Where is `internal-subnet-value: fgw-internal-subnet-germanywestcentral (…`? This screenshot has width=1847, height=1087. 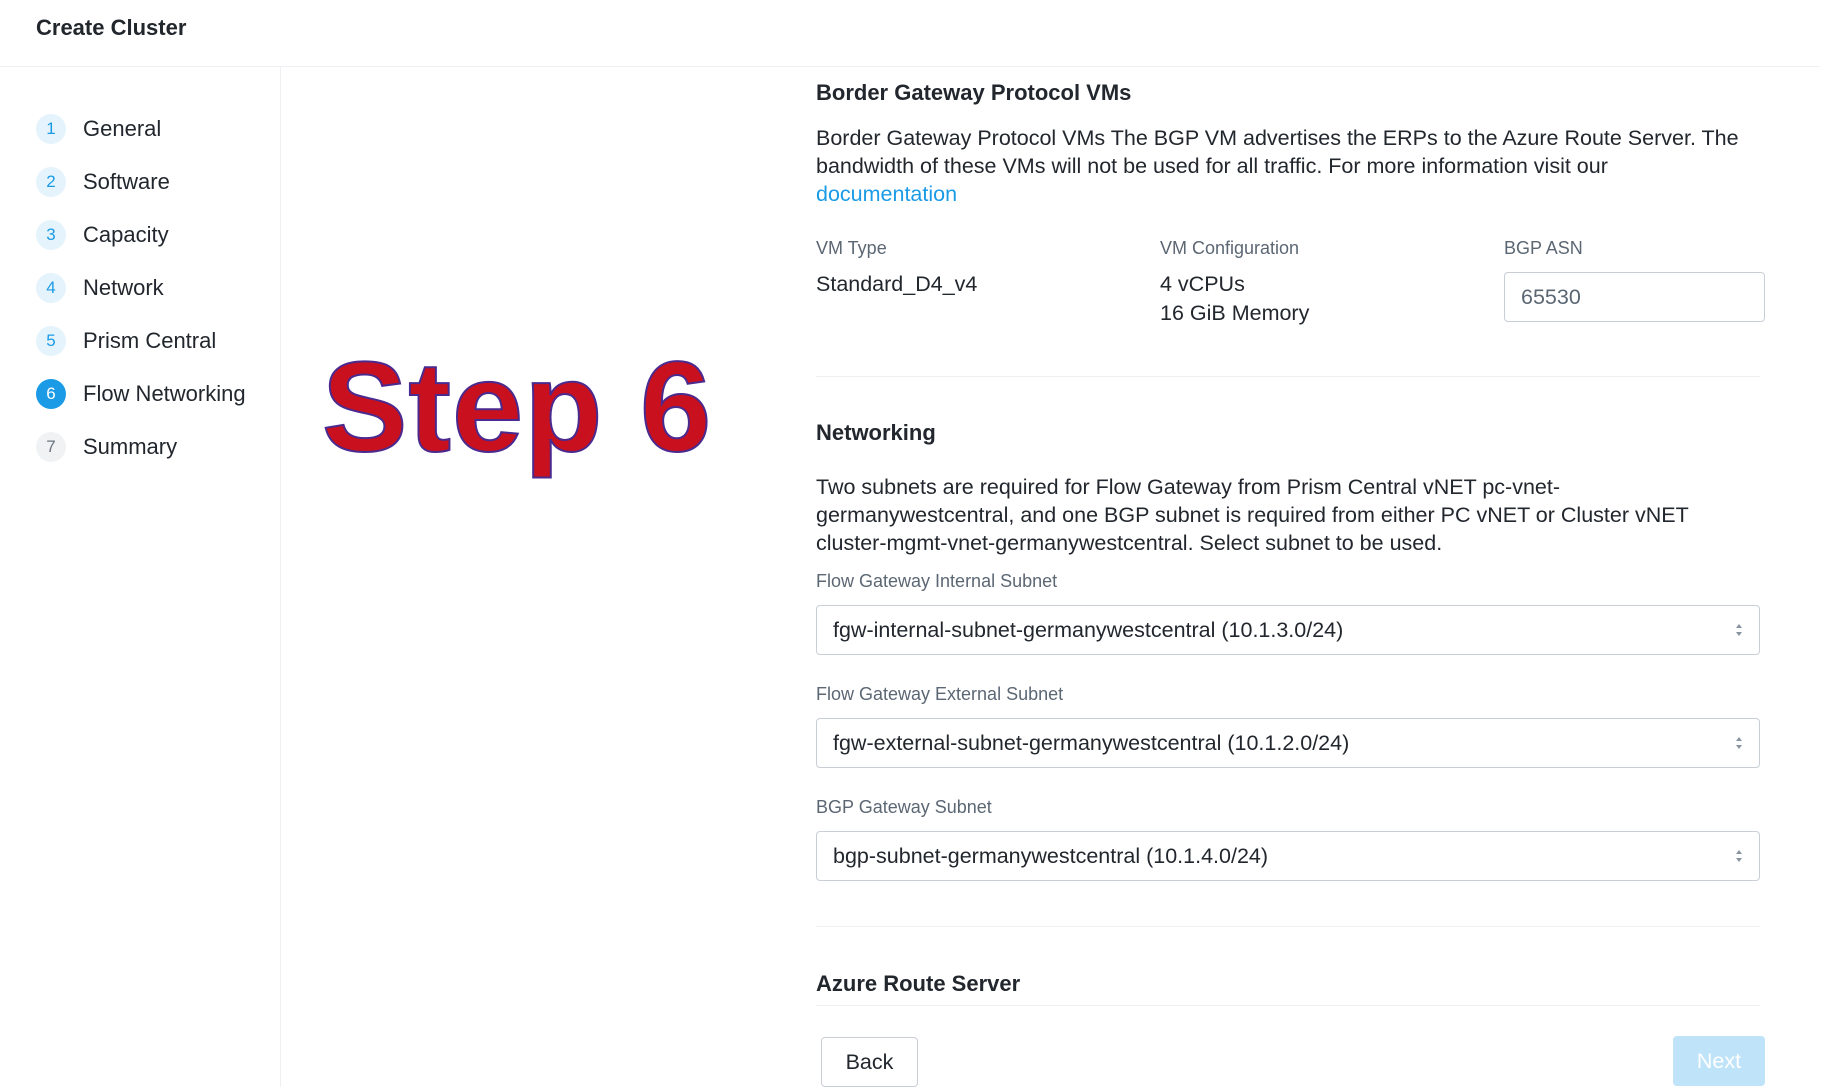 internal-subnet-value: fgw-internal-subnet-germanywestcentral (… is located at coordinates (1088, 629).